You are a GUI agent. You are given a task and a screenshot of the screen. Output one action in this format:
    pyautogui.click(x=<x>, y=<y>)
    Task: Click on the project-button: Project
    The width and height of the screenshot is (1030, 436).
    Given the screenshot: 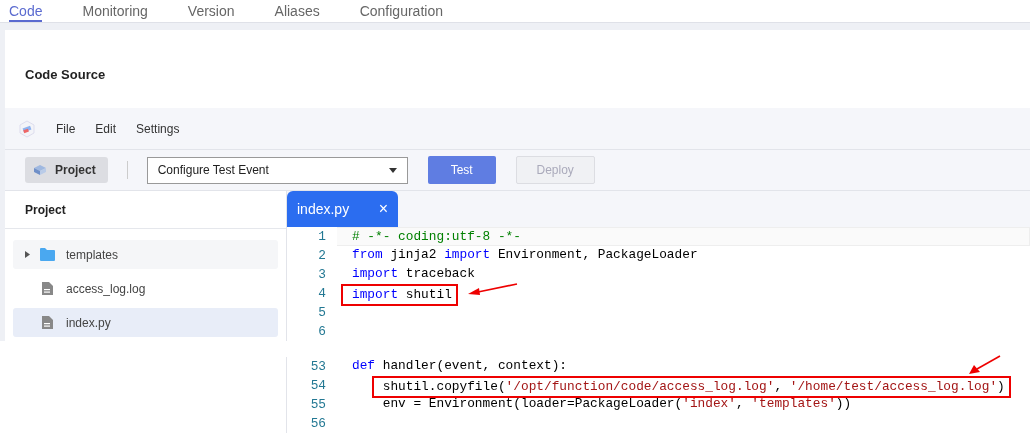 What is the action you would take?
    pyautogui.click(x=66, y=170)
    